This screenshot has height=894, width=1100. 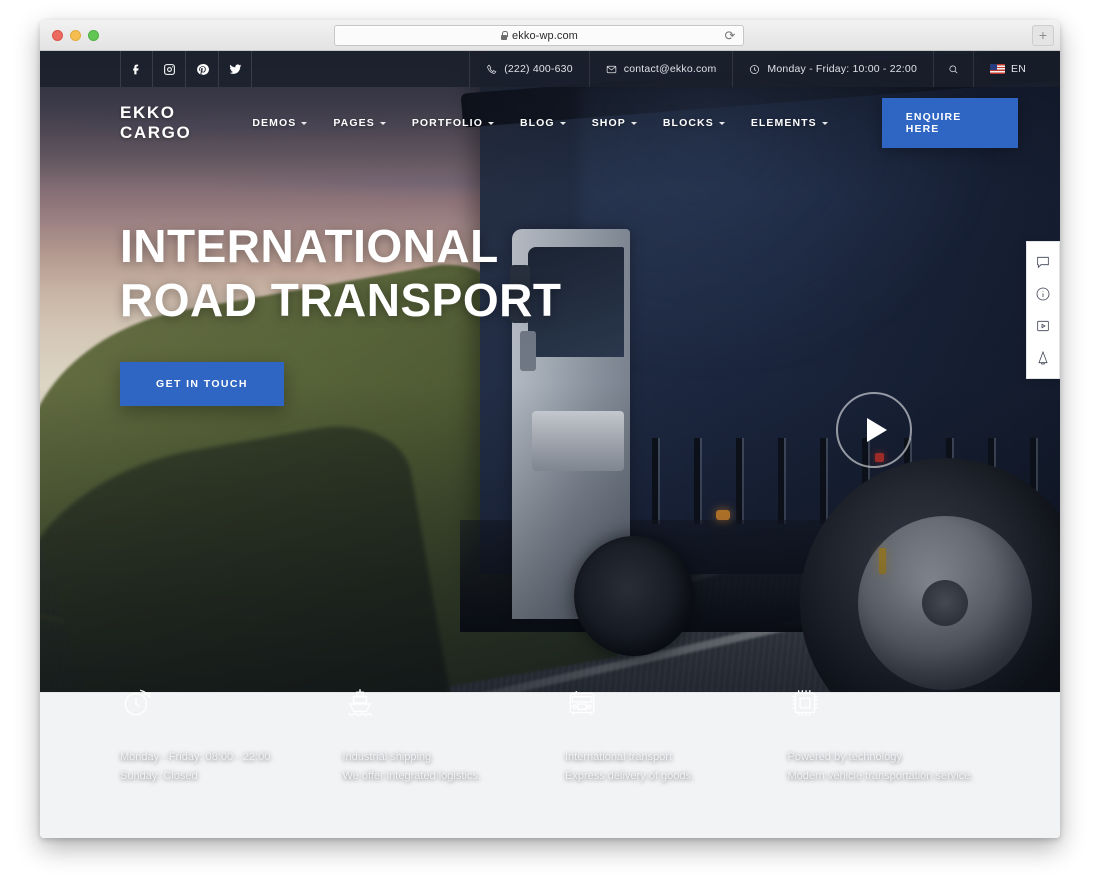 I want to click on minimize-window-button, so click(x=75, y=35).